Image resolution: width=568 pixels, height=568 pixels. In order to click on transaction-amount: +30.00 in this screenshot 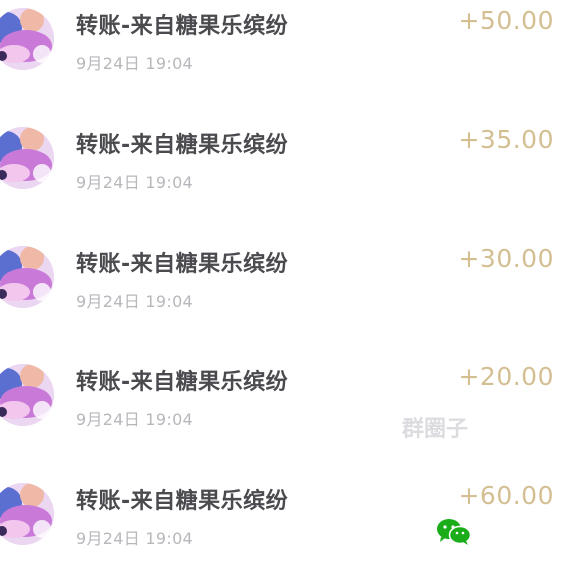, I will do `click(506, 258)`.